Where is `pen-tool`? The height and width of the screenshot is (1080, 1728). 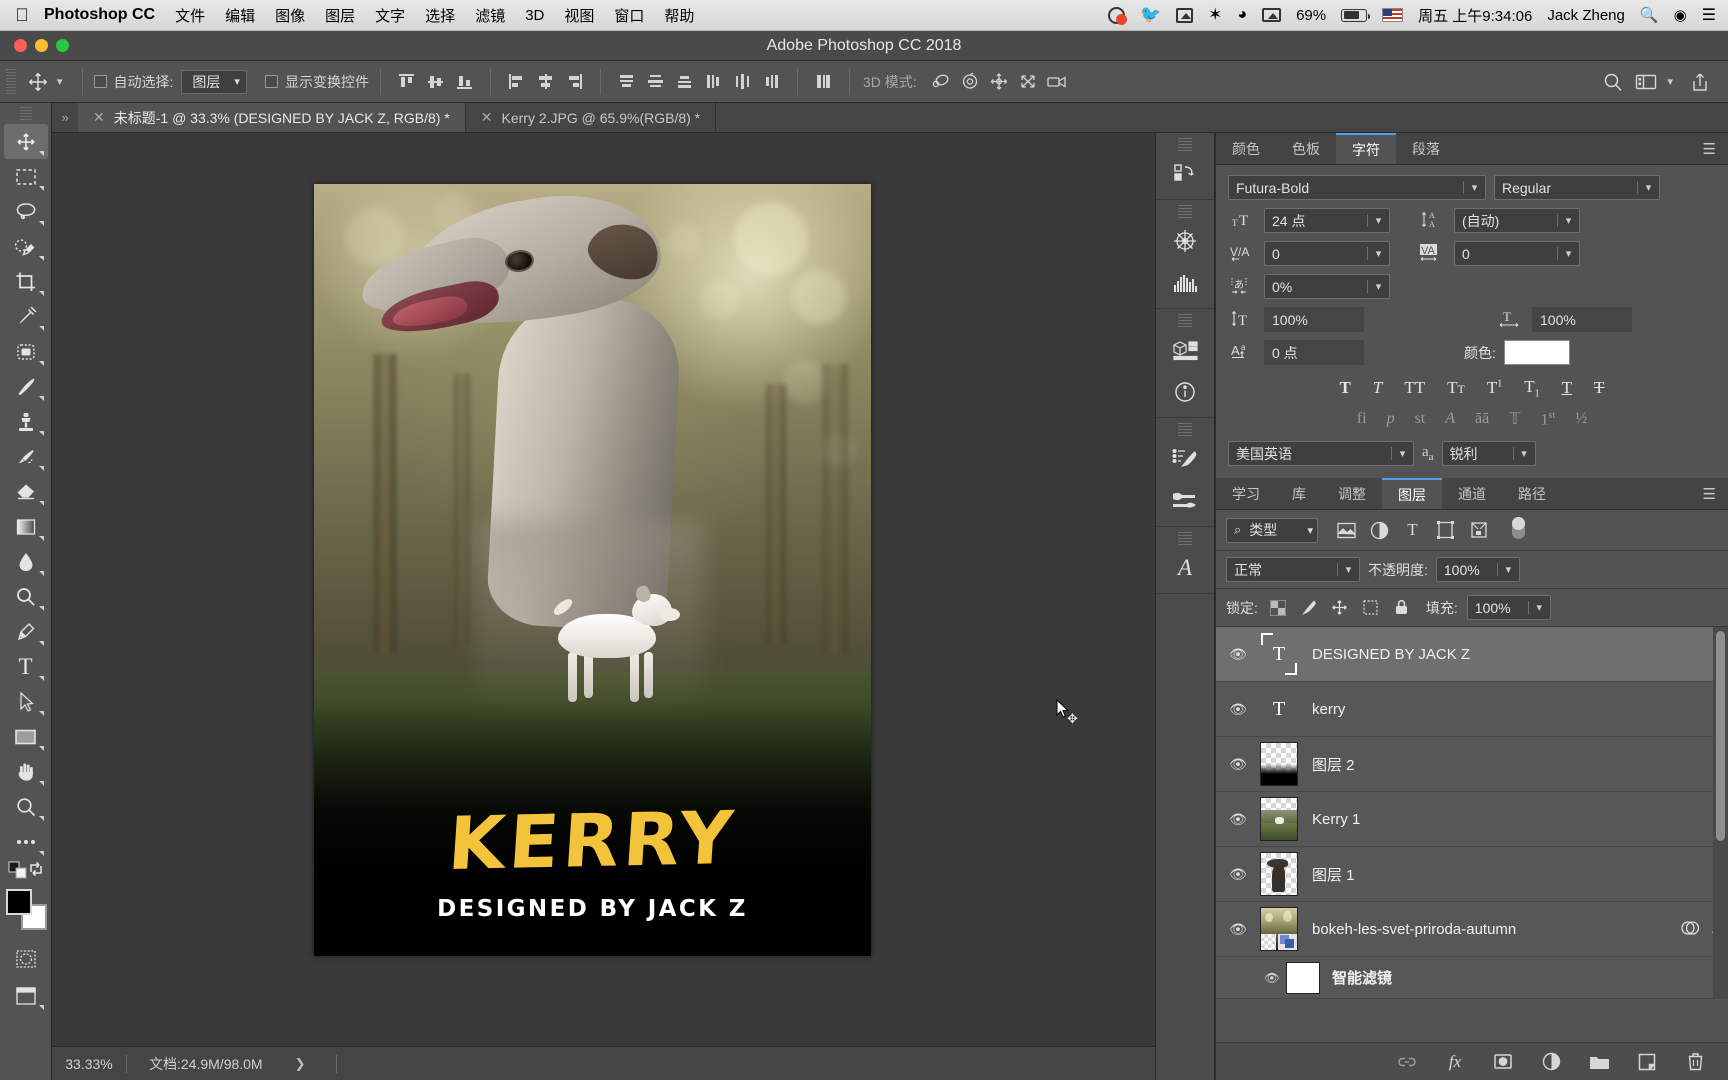
pen-tool is located at coordinates (26, 631).